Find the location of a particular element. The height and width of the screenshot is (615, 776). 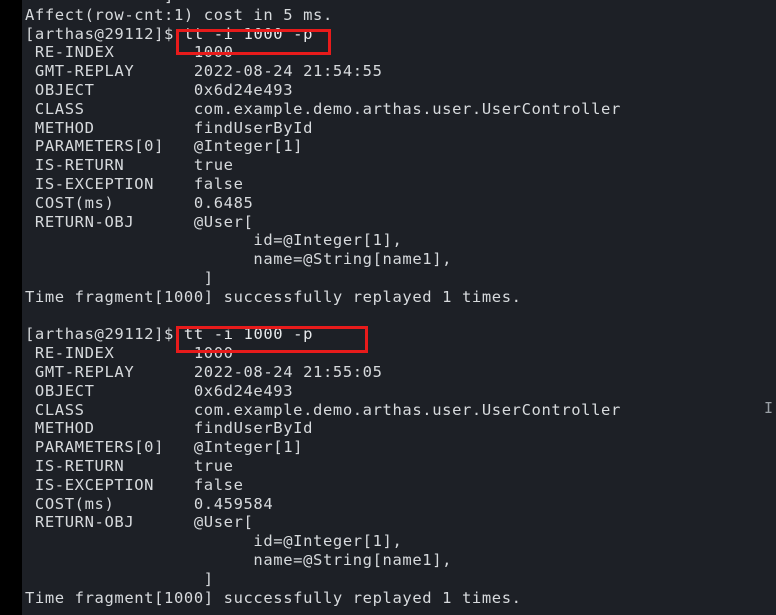

terminal-line: COST(ms) 0.459584 is located at coordinates (399, 504).